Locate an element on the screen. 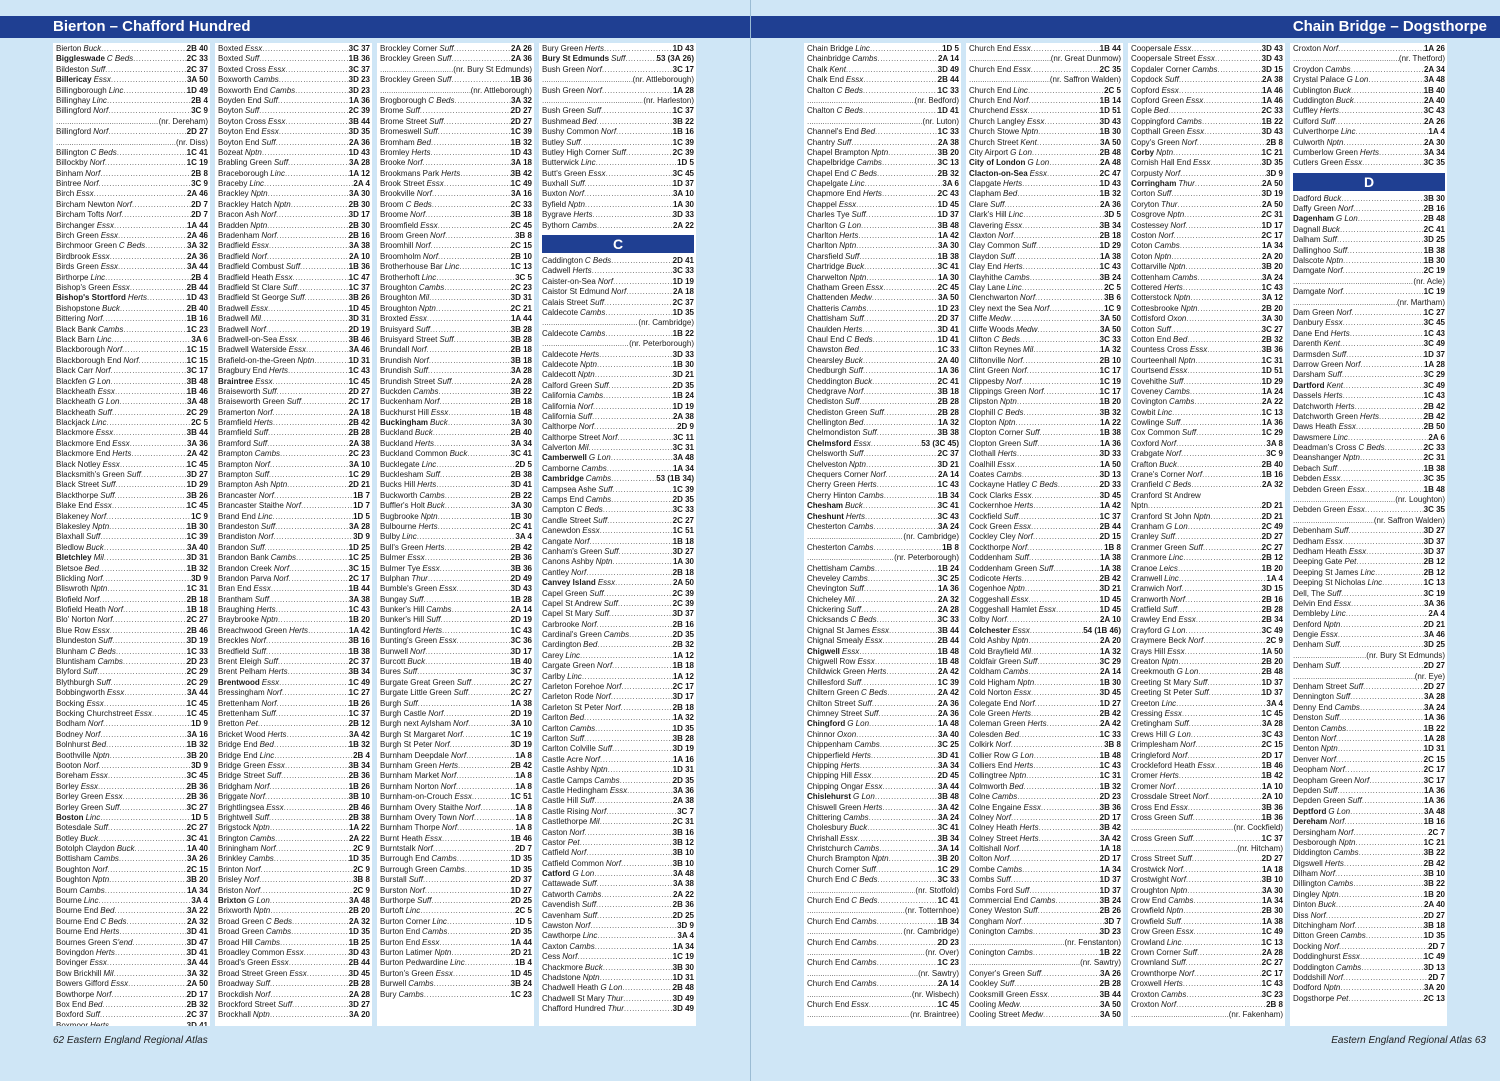 This screenshot has width=1500, height=1081. place-name: Charlton is located at coordinates (822, 236).